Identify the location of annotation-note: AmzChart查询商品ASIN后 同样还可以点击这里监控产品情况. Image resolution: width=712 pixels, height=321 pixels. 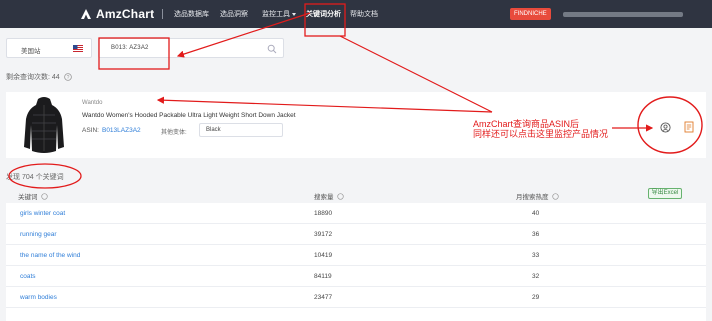
(558, 129).